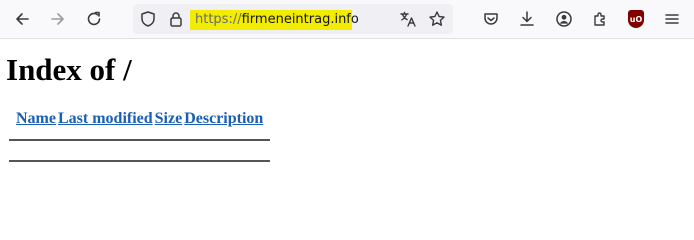 The width and height of the screenshot is (694, 240). I want to click on menu-icon, so click(672, 19).